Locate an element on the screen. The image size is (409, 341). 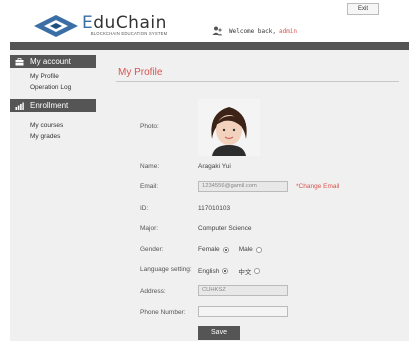
sidebar-account-list: My Profile Operation Log is located at coordinates (53, 80).